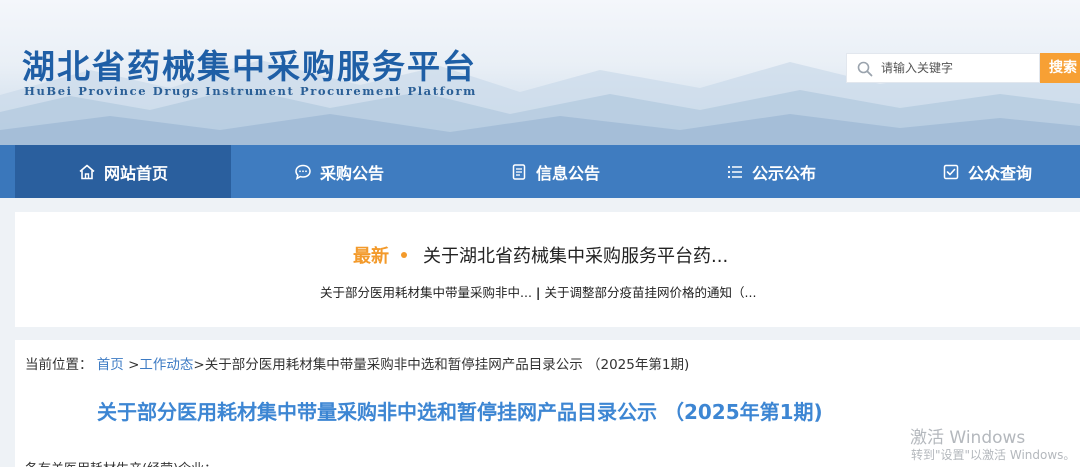  What do you see at coordinates (968, 438) in the screenshot?
I see `windows-watermark-title: 激活 Windows` at bounding box center [968, 438].